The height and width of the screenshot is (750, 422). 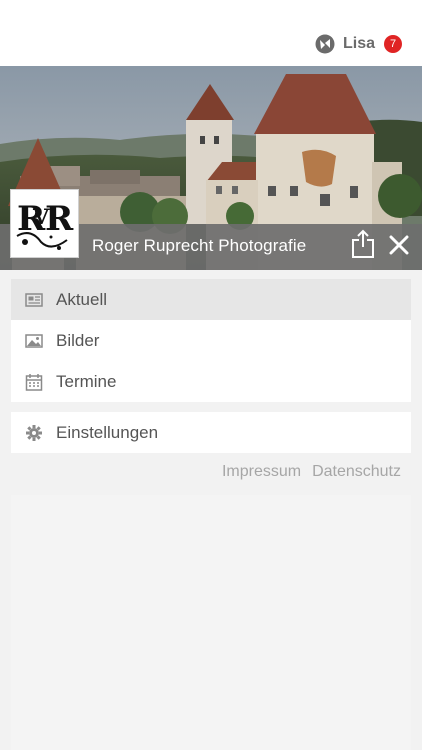 I want to click on share-icon, so click(x=363, y=244).